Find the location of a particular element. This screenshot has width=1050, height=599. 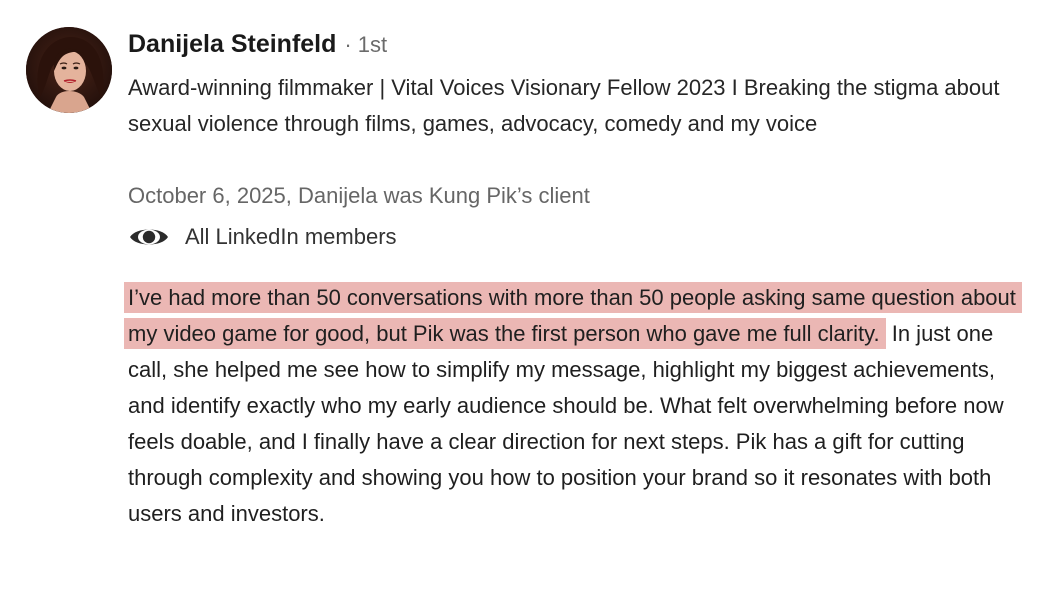

avatar is located at coordinates (69, 70).